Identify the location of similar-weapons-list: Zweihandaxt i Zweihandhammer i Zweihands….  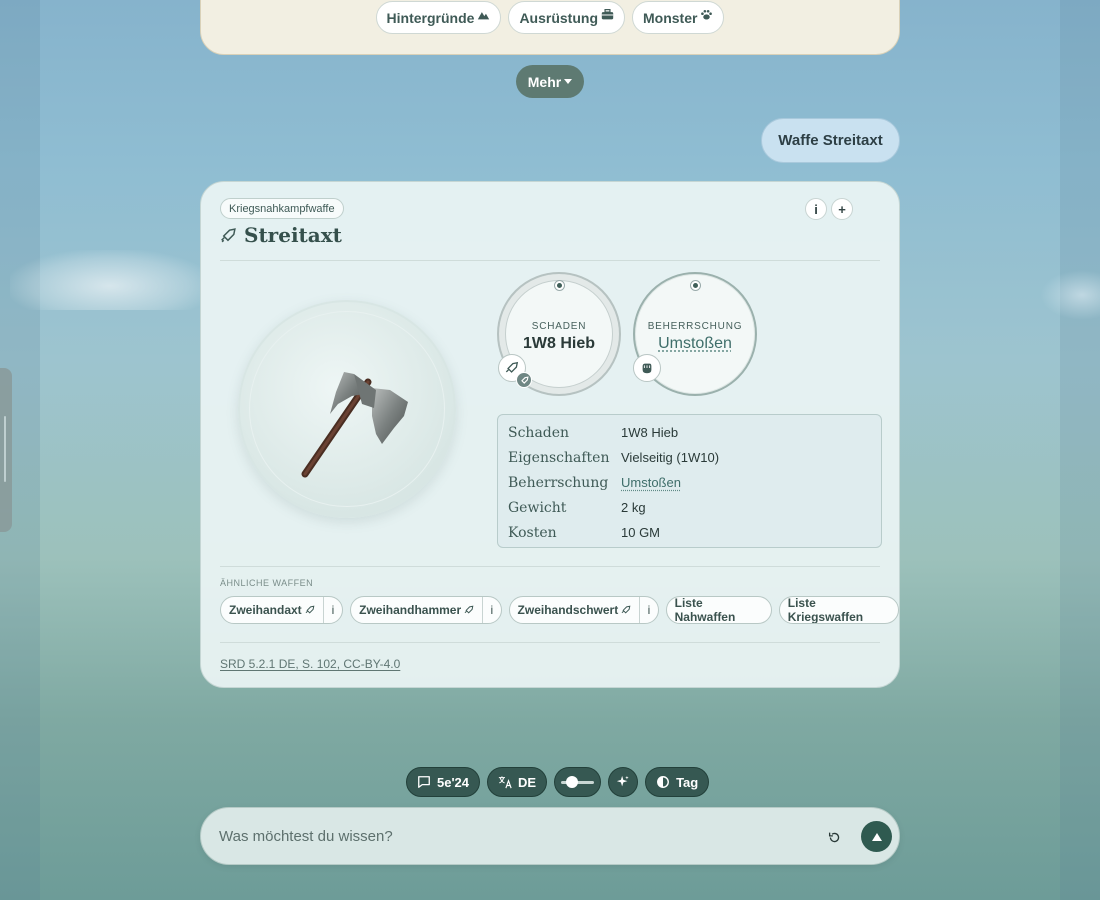
(559, 610).